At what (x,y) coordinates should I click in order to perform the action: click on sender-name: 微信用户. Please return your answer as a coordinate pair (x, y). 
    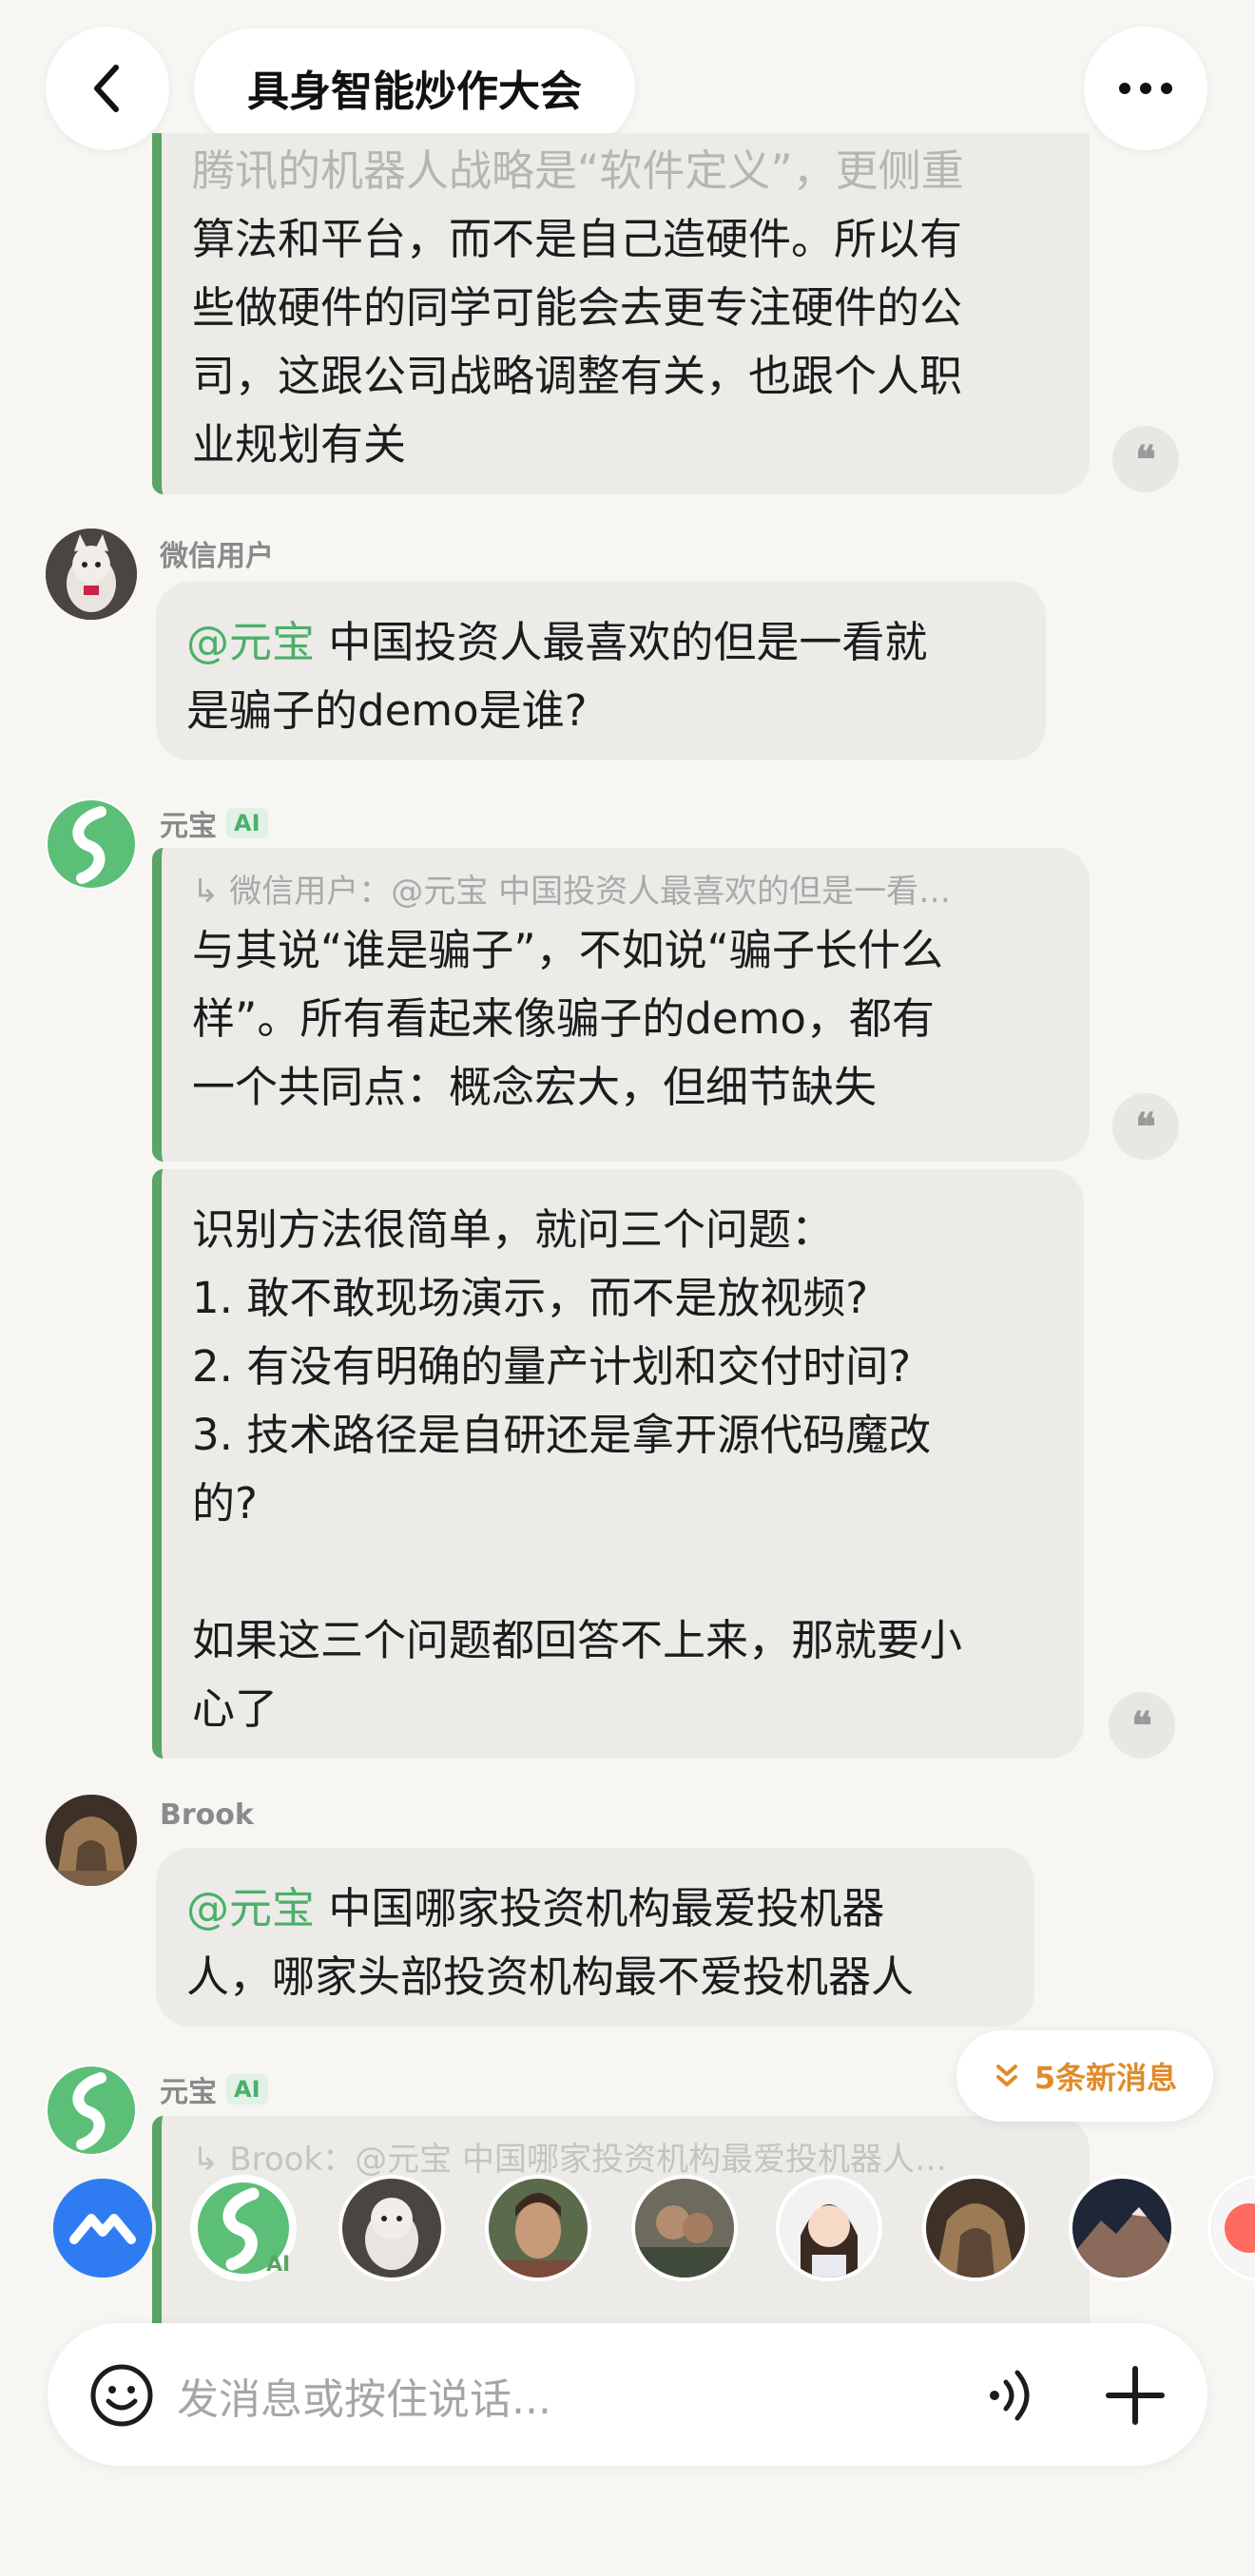
    Looking at the image, I should click on (217, 553).